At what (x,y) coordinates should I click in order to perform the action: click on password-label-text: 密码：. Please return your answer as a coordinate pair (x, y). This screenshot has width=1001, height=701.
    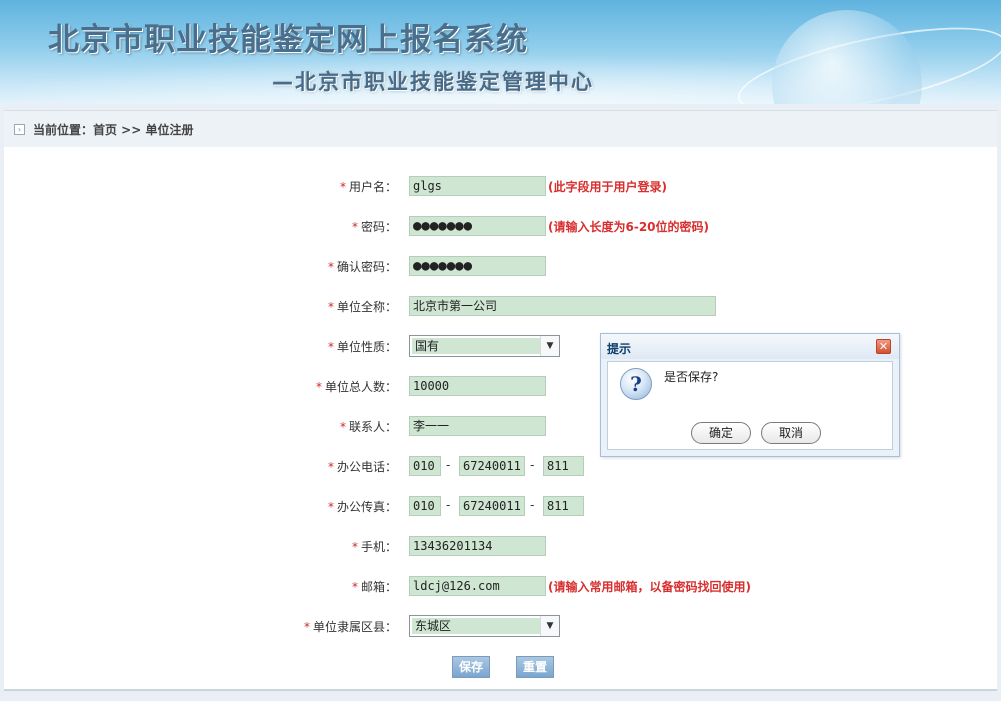
    Looking at the image, I should click on (378, 227).